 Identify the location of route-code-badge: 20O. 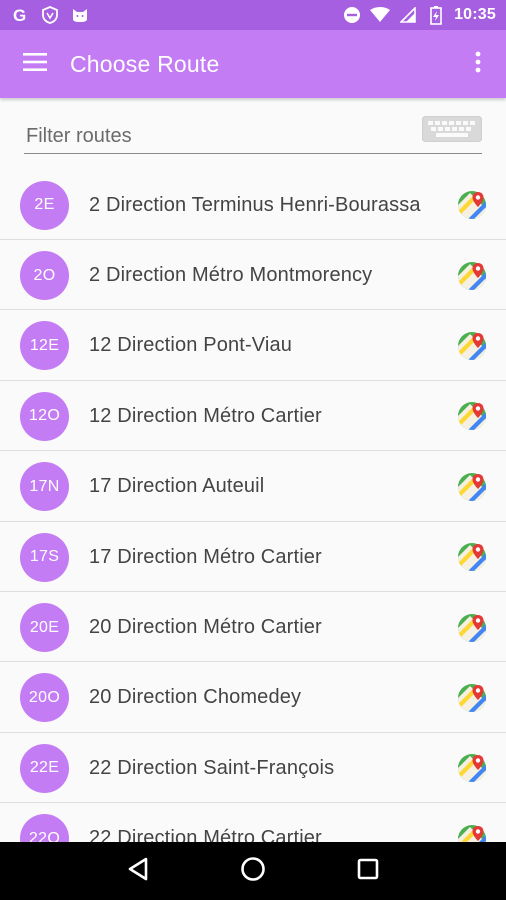
(44, 698).